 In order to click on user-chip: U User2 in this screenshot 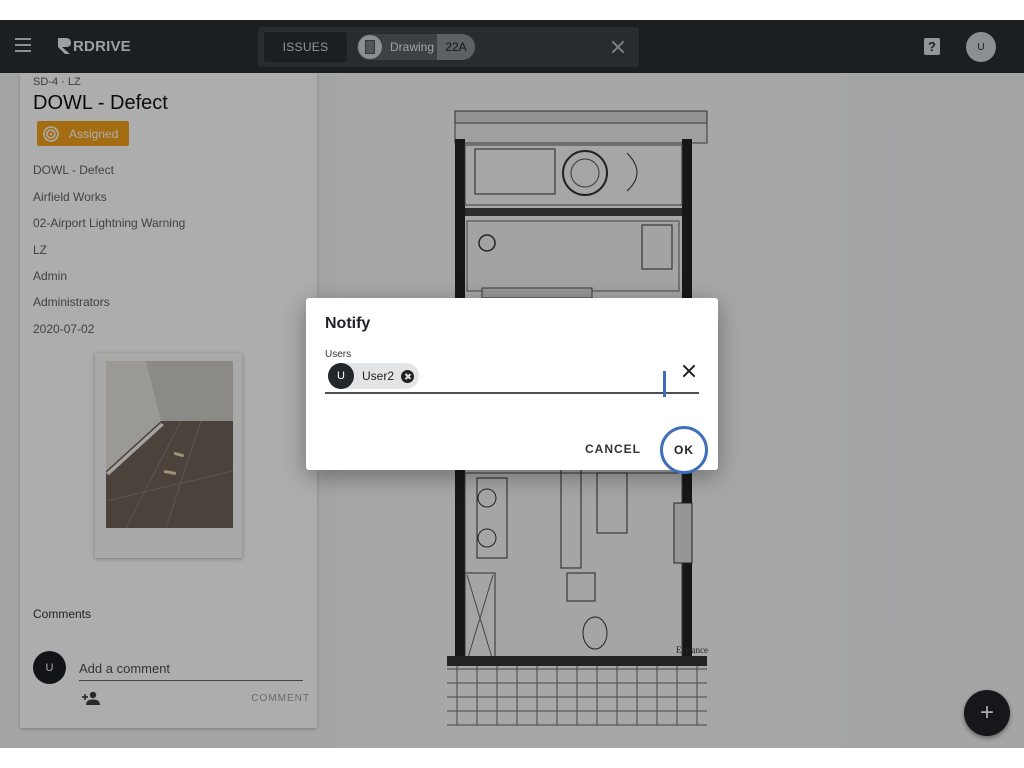, I will do `click(373, 376)`.